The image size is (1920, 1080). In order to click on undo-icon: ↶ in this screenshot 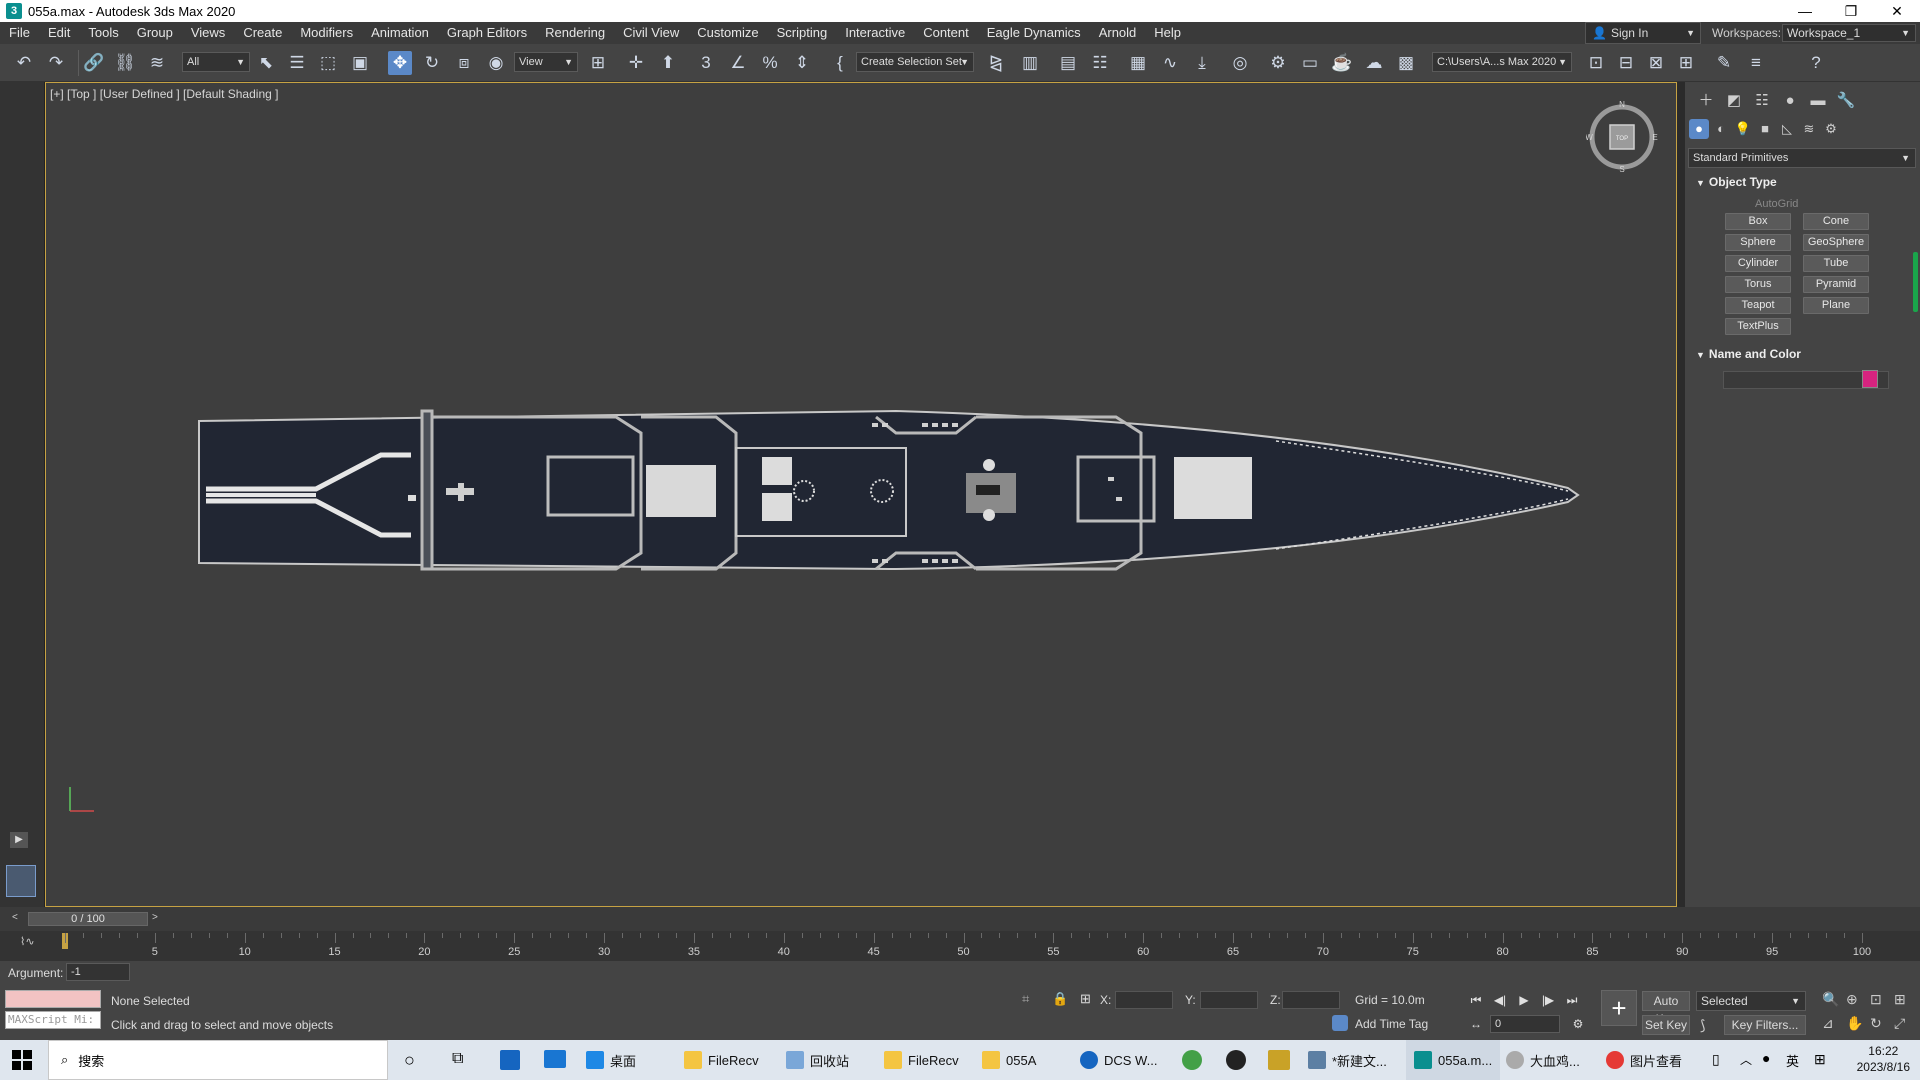, I will do `click(24, 63)`.